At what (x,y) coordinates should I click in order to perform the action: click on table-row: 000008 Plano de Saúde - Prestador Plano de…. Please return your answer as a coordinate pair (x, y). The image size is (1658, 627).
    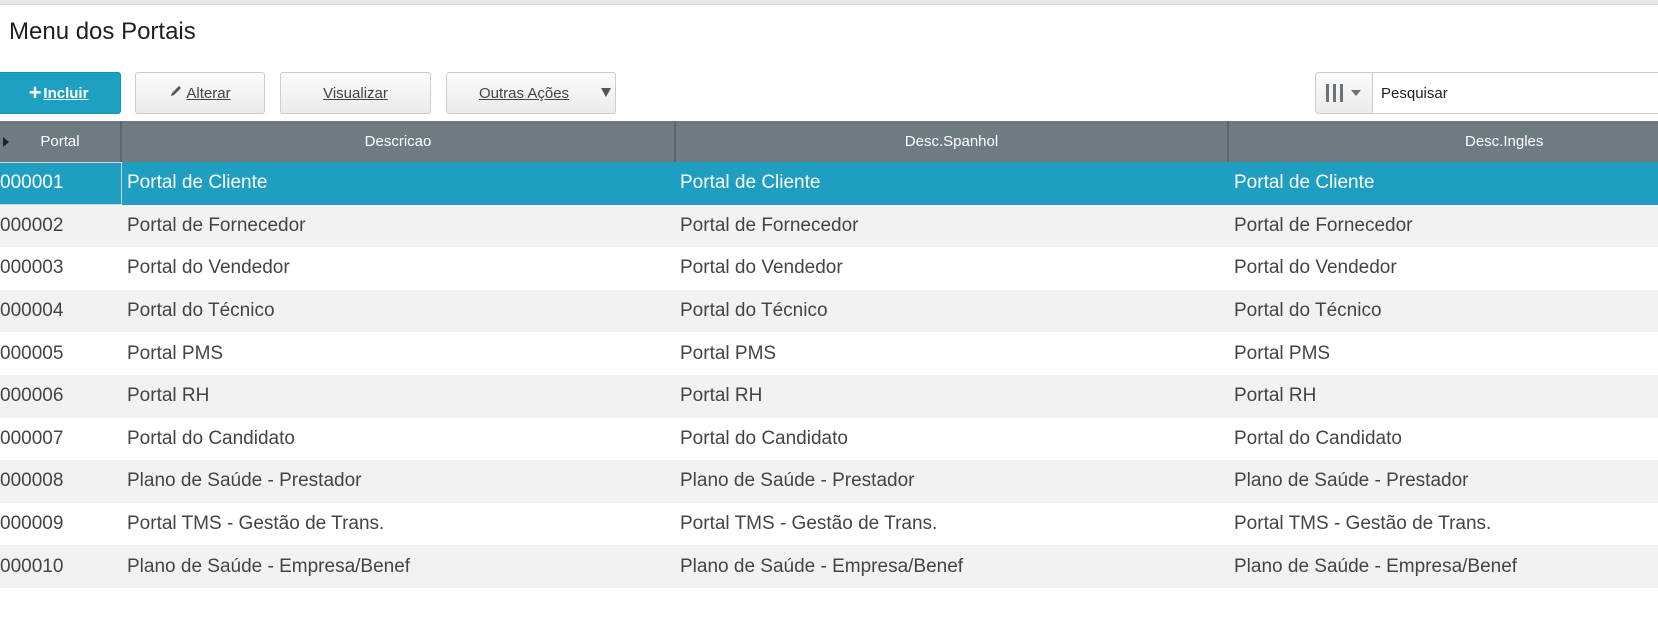
    Looking at the image, I should click on (829, 481).